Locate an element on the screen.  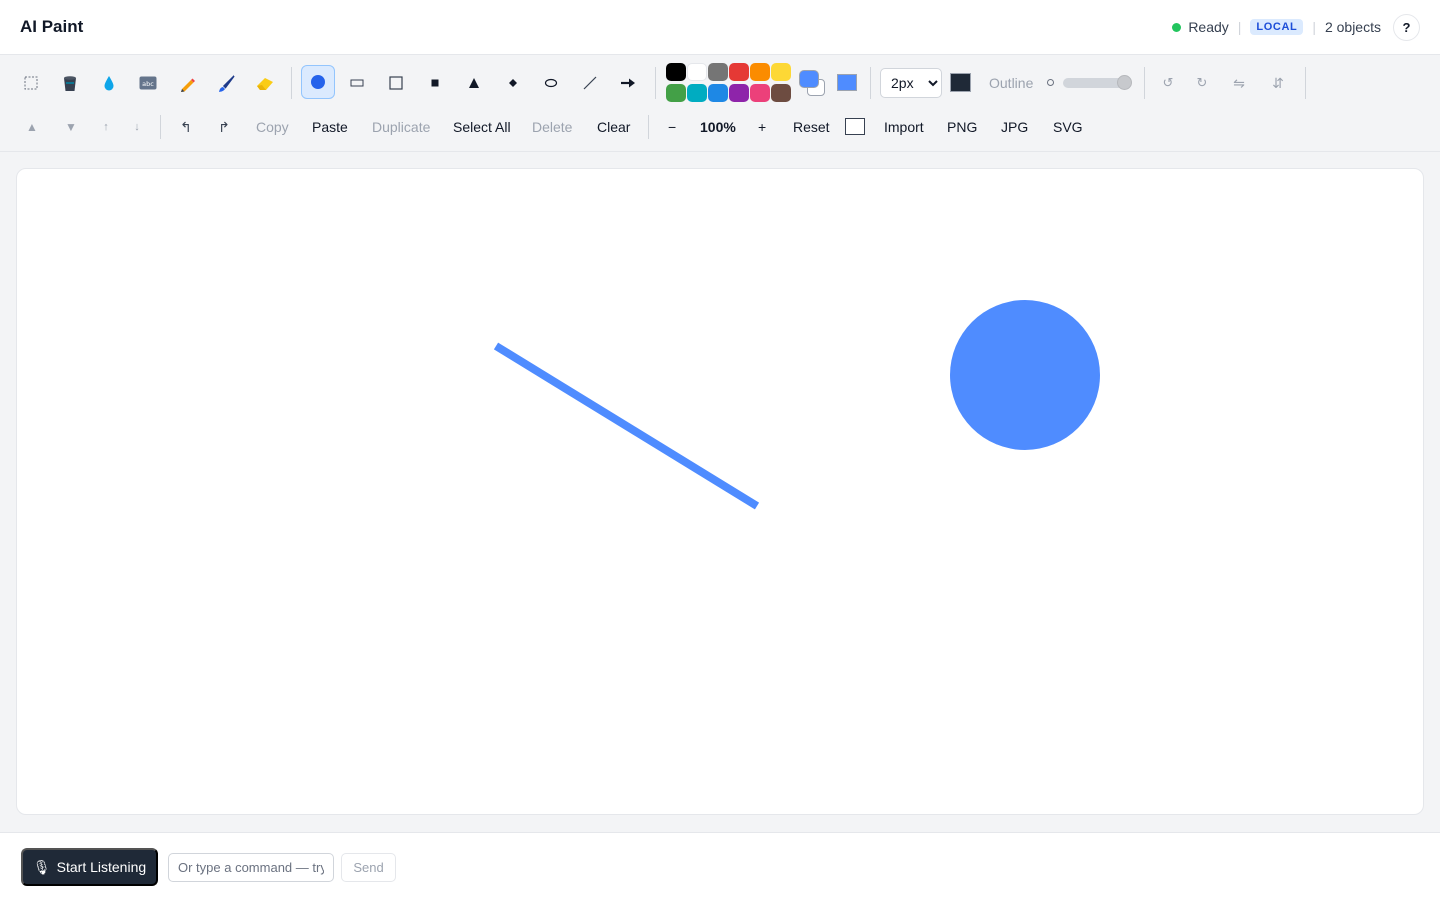
opacity-slider-thumb is located at coordinates (1124, 82).